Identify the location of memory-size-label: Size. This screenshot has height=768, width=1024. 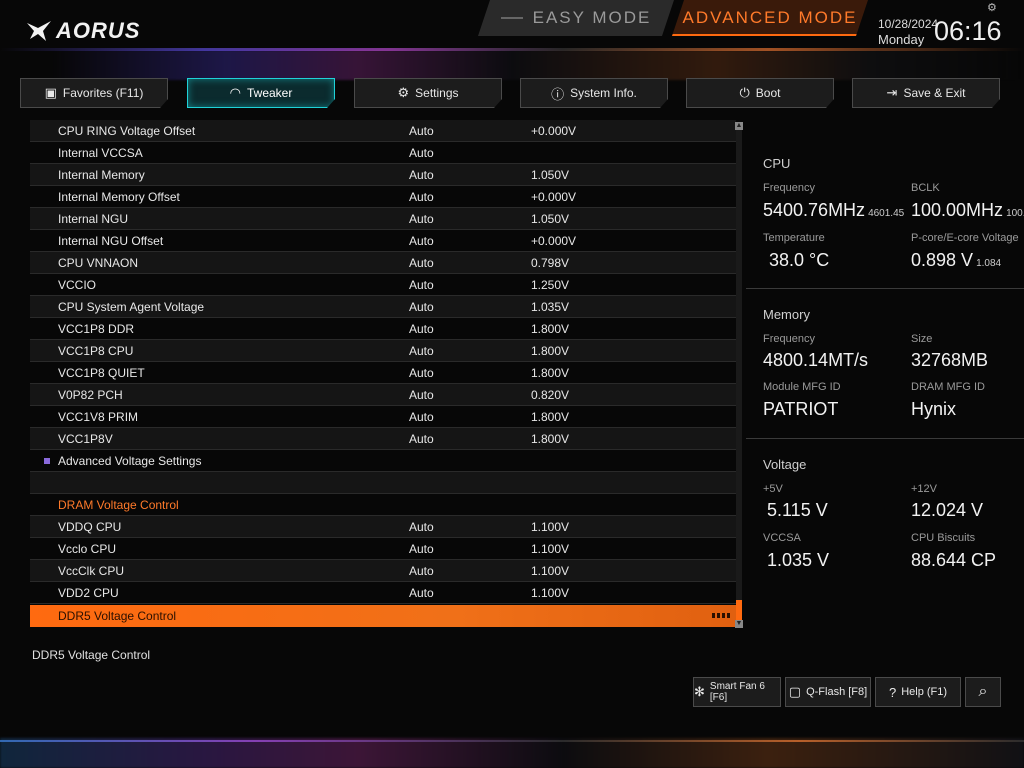
(922, 339).